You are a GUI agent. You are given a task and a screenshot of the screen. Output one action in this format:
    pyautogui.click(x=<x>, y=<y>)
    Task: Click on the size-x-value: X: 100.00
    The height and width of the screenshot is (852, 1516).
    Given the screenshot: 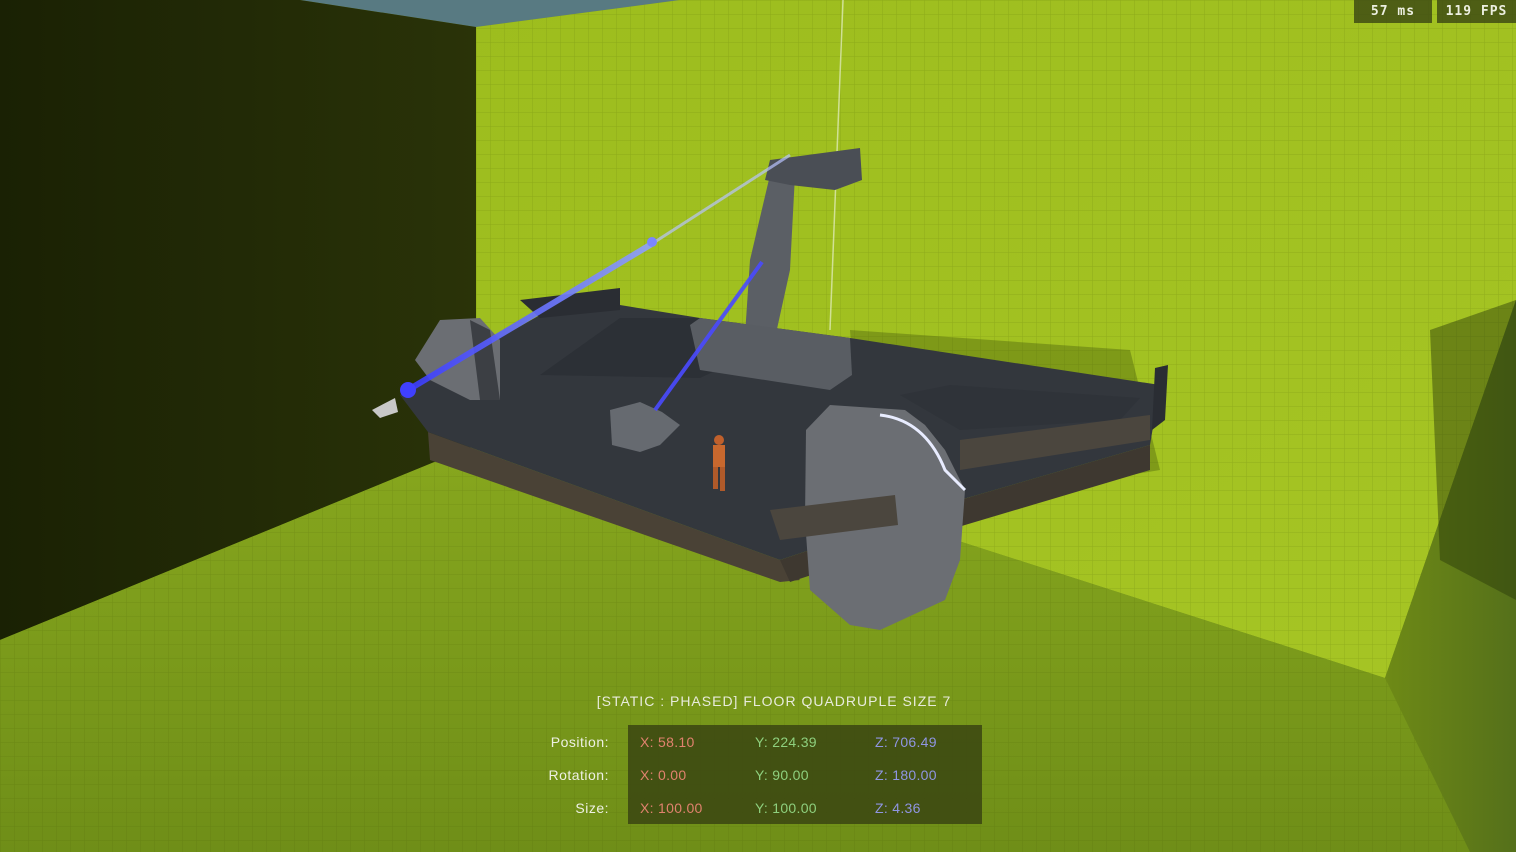 What is the action you would take?
    pyautogui.click(x=671, y=808)
    